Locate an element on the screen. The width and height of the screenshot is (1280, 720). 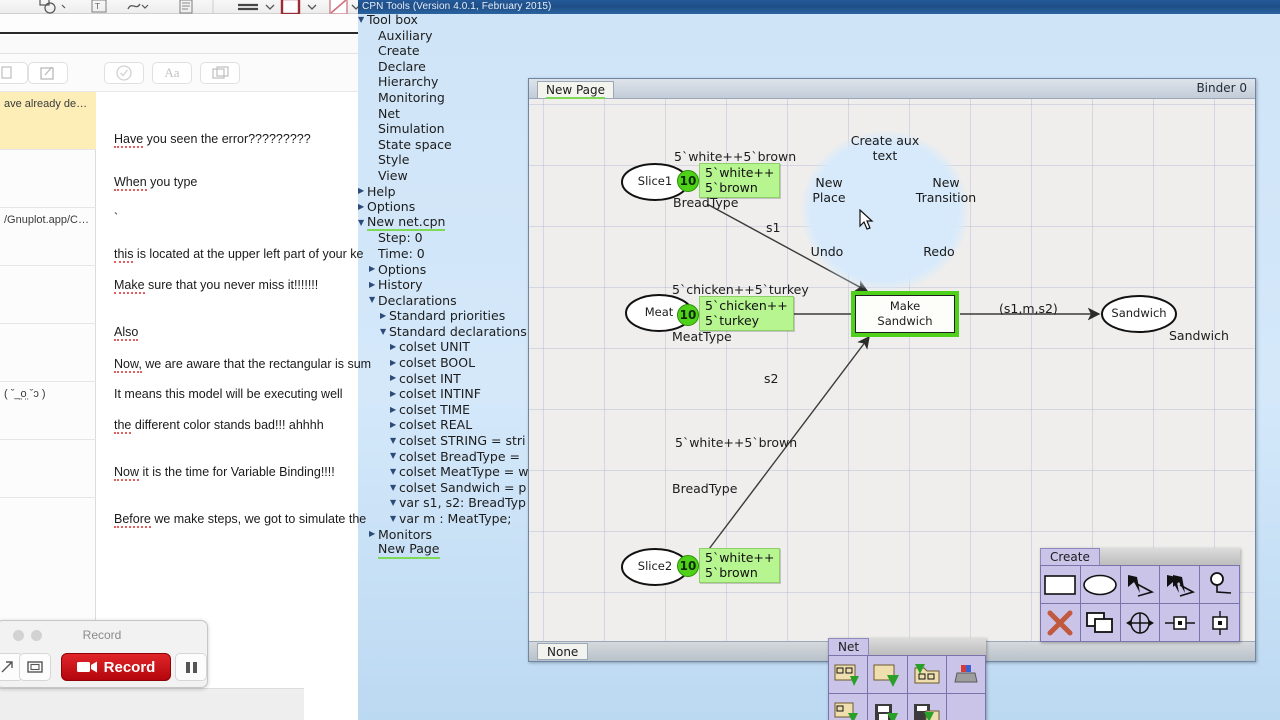
tree-node-declaration: var m : MeatType; is located at coordinates (447, 519).